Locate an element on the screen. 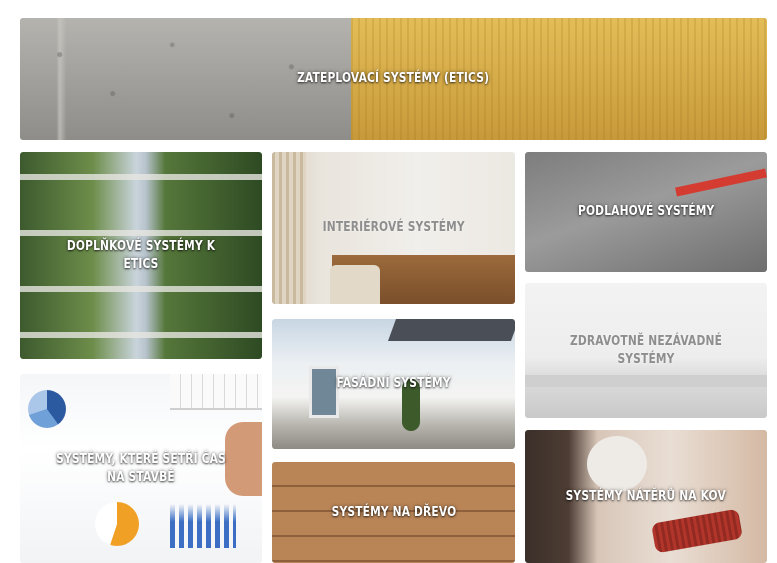 The height and width of the screenshot is (563, 777). tile-label: FASÁDNÍ SYSTÉMY is located at coordinates (393, 384).